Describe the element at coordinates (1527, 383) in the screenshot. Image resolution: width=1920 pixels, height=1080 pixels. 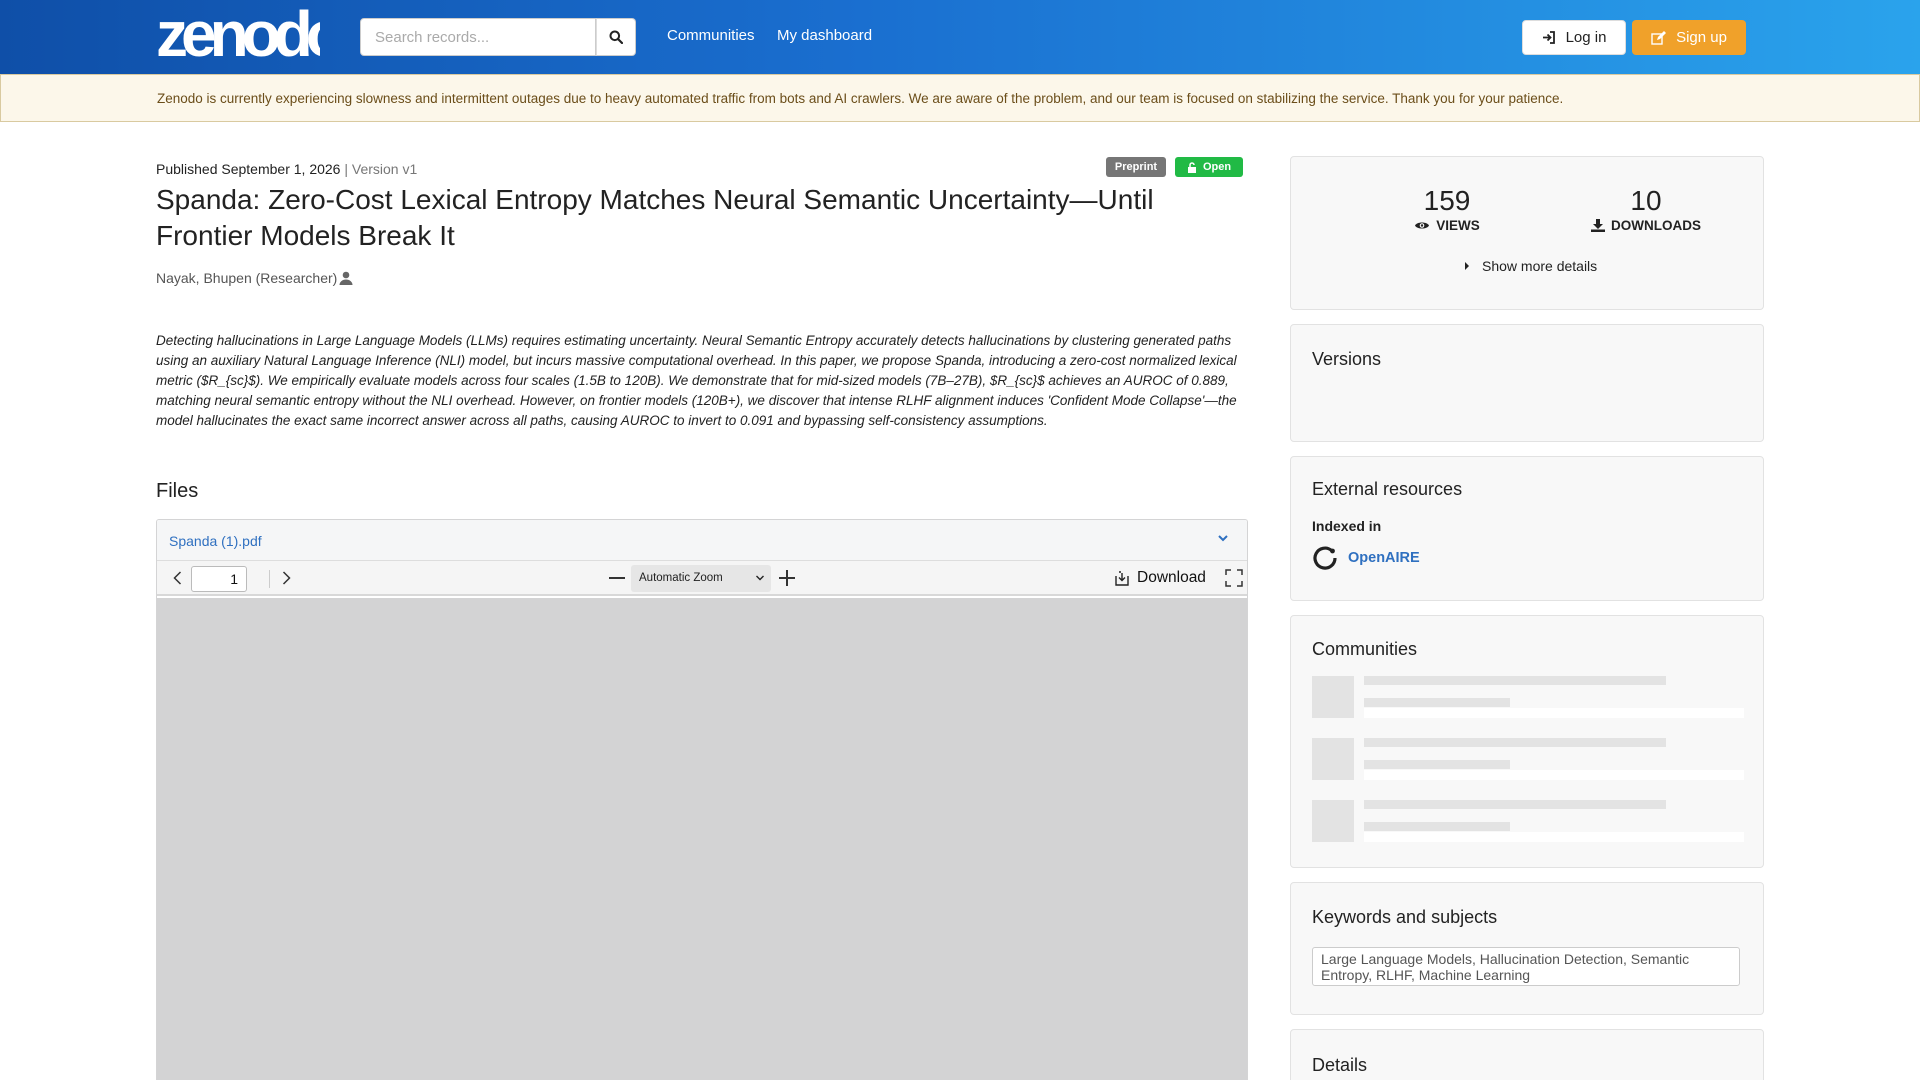
I see `versions-card: Versions` at that location.